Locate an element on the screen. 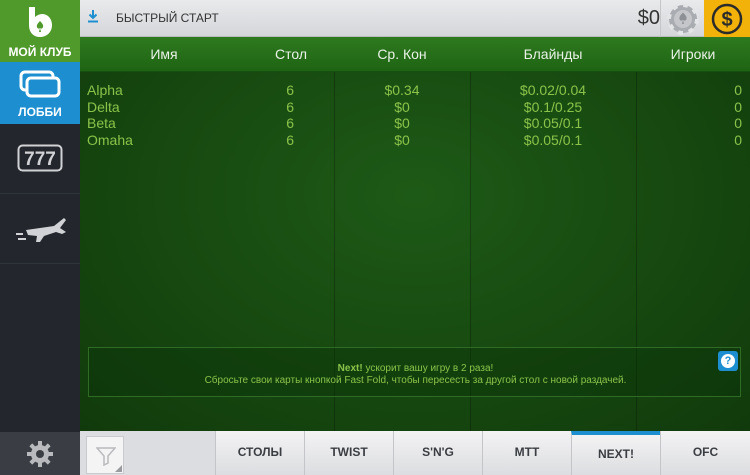 The image size is (750, 475). help-icon: ? is located at coordinates (728, 361).